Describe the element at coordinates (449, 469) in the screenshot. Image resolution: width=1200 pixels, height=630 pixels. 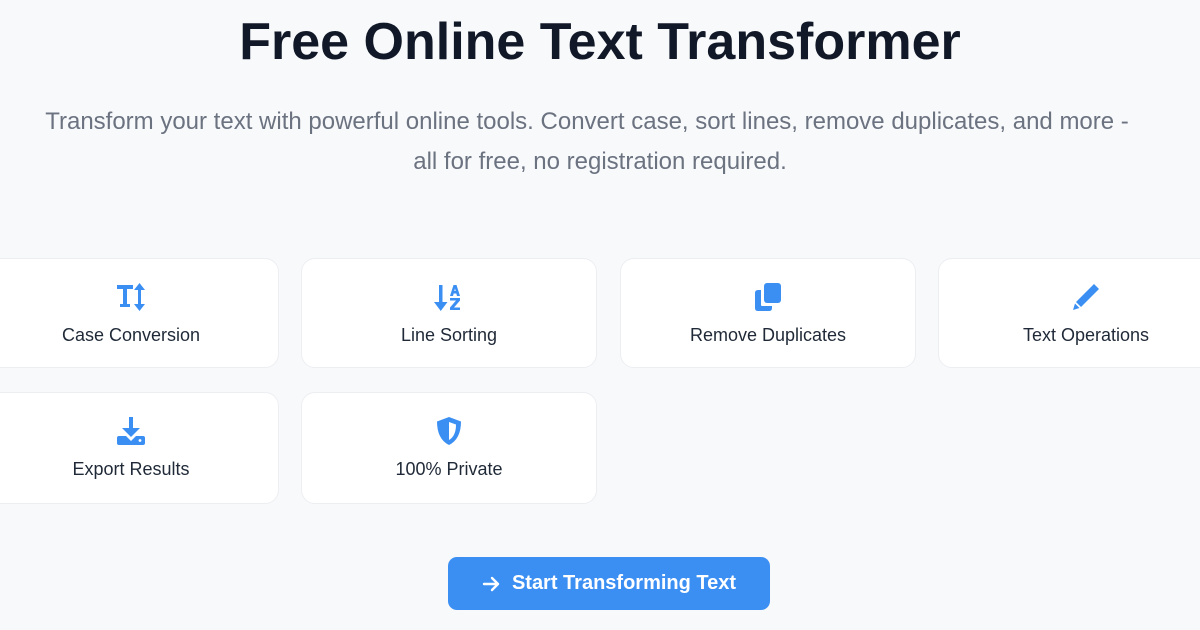
I see `feature-label: 100% Private` at that location.